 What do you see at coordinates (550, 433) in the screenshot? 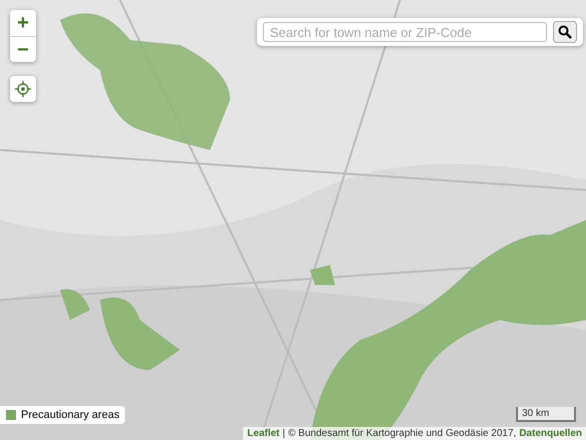
I see `data-sources-link: Datenquellen` at bounding box center [550, 433].